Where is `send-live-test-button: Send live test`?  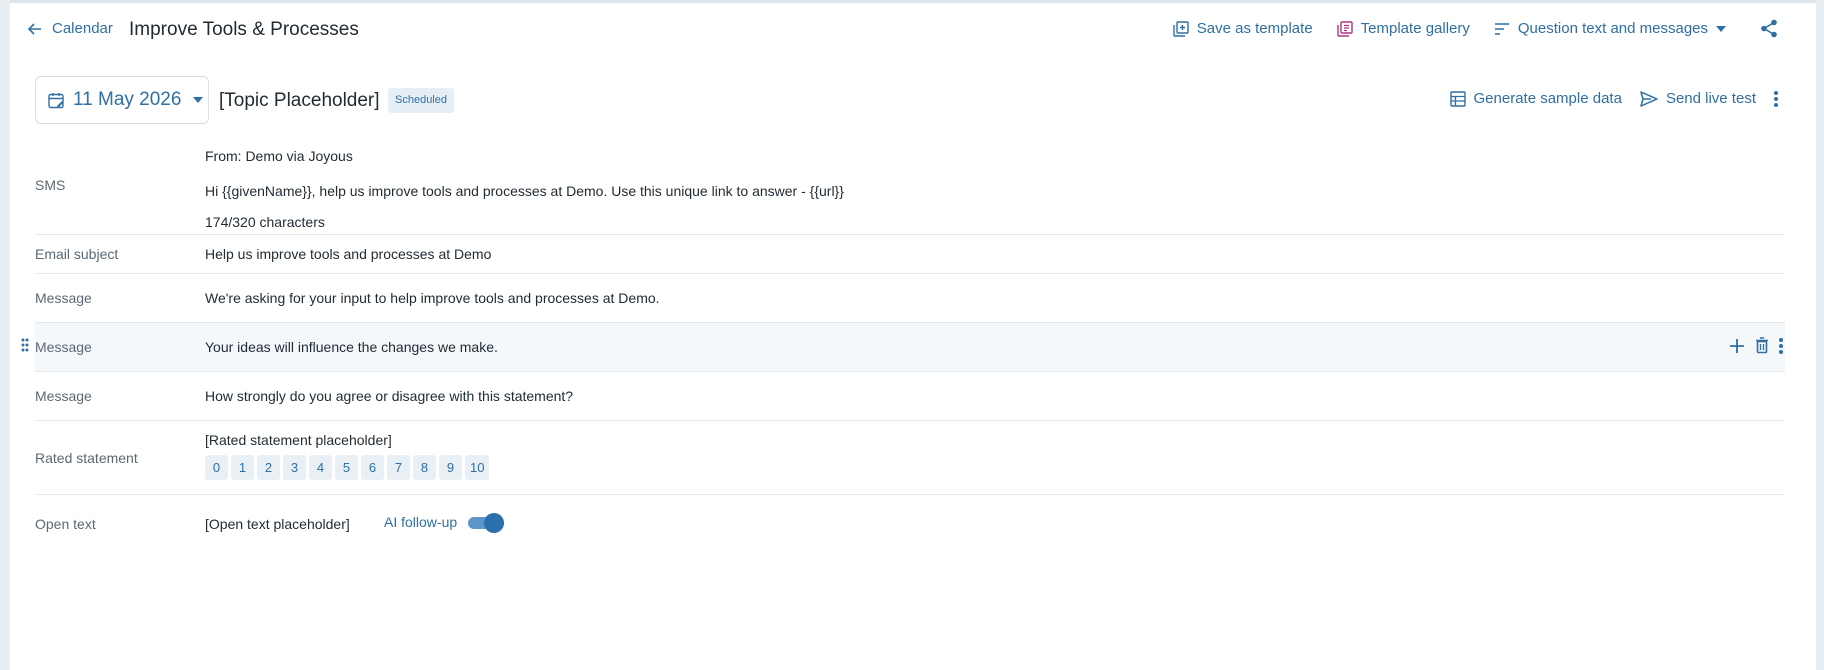 send-live-test-button: Send live test is located at coordinates (1698, 98).